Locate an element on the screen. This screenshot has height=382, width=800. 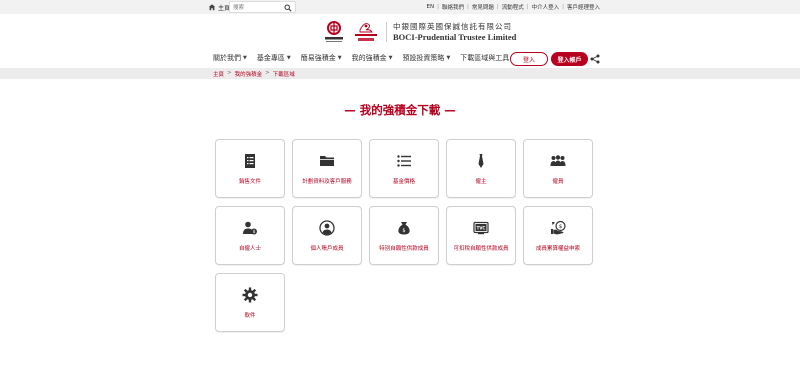
company-name-en: BOCI-Prudential Trustee Limited is located at coordinates (455, 36).